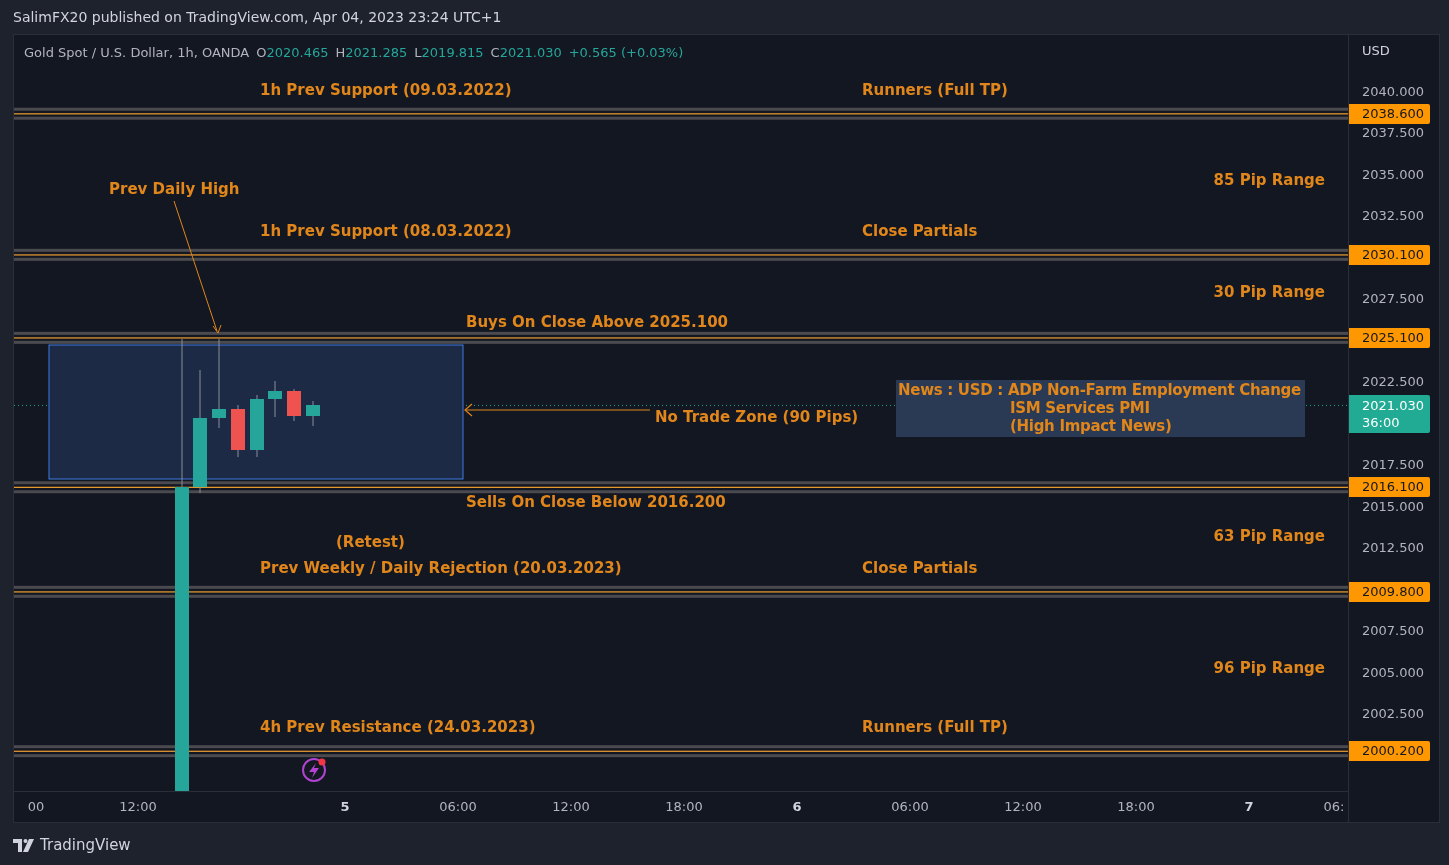 The width and height of the screenshot is (1449, 865). I want to click on annotation-label: Prev Daily High, so click(174, 189).